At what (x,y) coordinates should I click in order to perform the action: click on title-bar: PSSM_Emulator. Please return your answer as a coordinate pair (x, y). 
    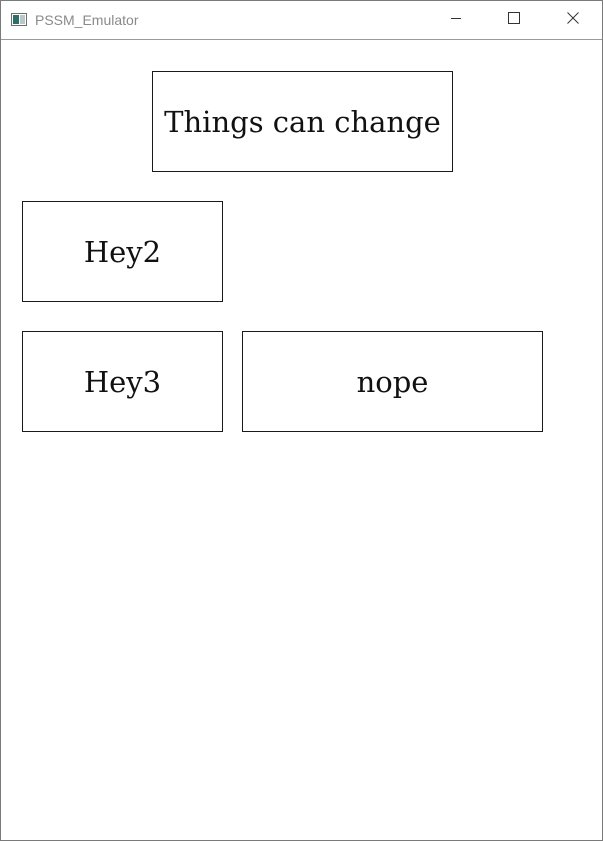
    Looking at the image, I should click on (301, 20).